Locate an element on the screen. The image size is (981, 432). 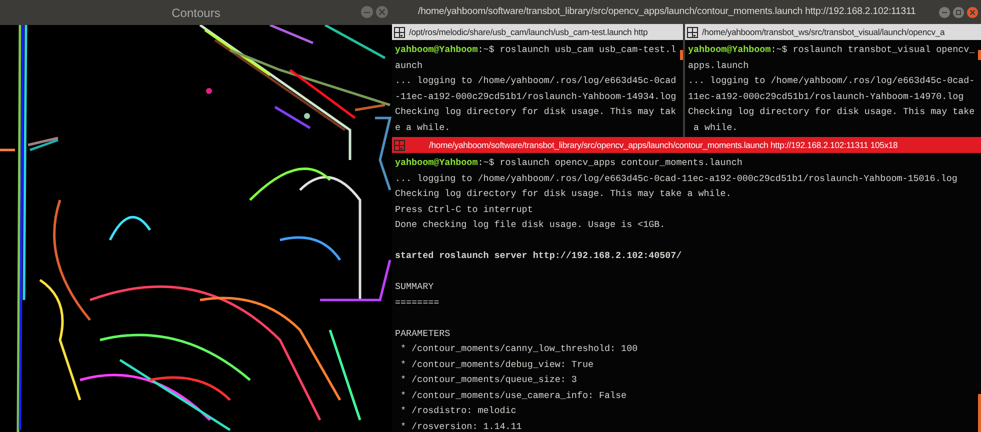
command-line: yahboom@Yahboom:~$ roslaunch transbot_visual opencv_ is located at coordinates (832, 50).